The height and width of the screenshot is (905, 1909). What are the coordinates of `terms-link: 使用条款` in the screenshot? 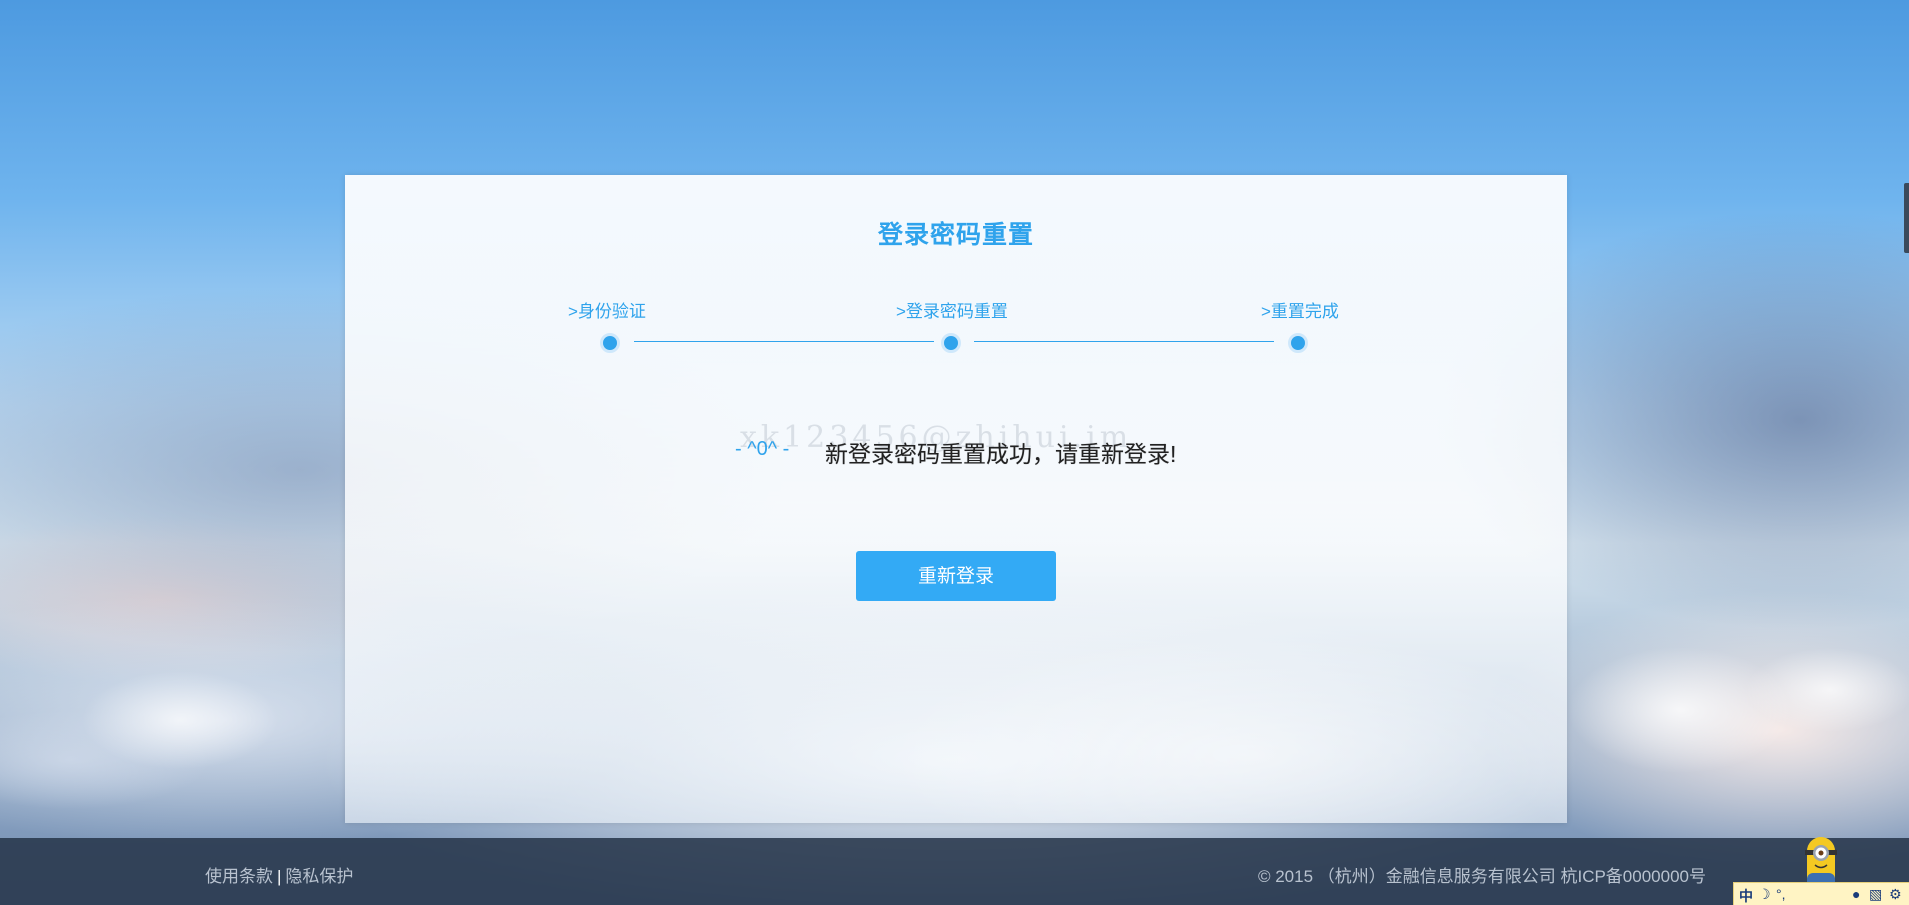 It's located at (239, 876).